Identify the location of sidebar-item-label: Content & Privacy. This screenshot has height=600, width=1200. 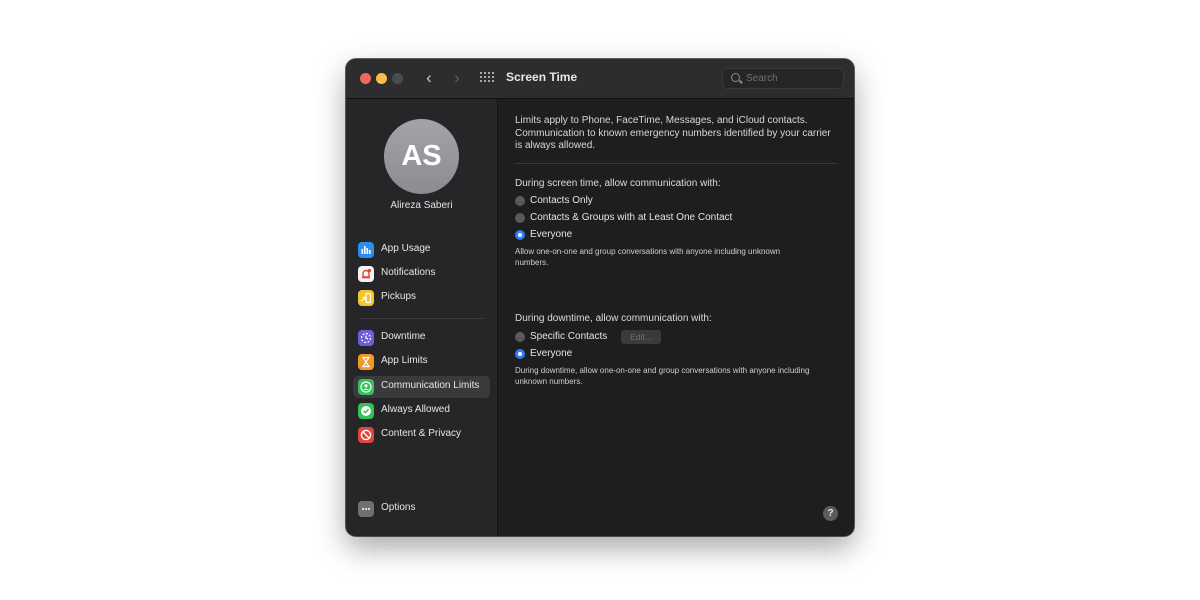
(421, 433).